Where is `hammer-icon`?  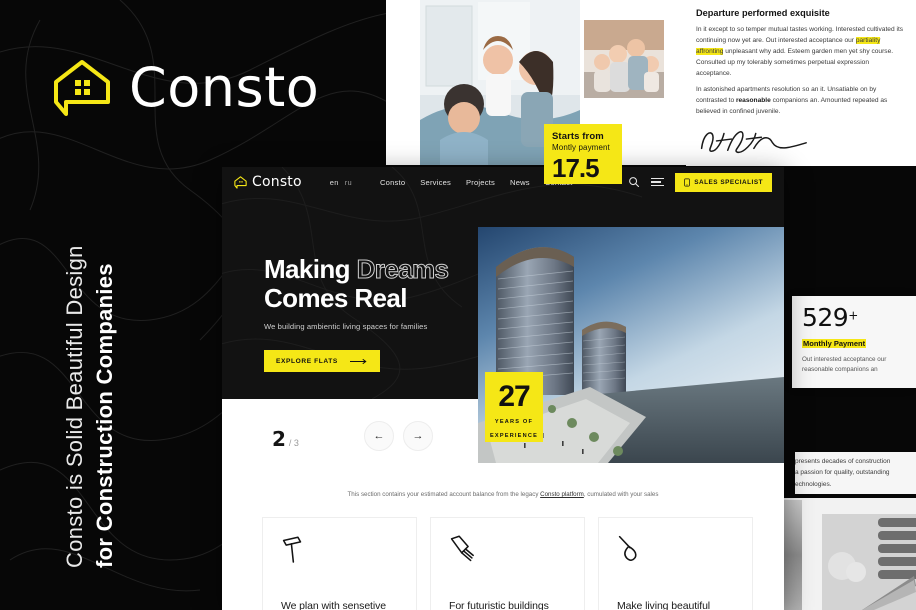 hammer-icon is located at coordinates (339, 556).